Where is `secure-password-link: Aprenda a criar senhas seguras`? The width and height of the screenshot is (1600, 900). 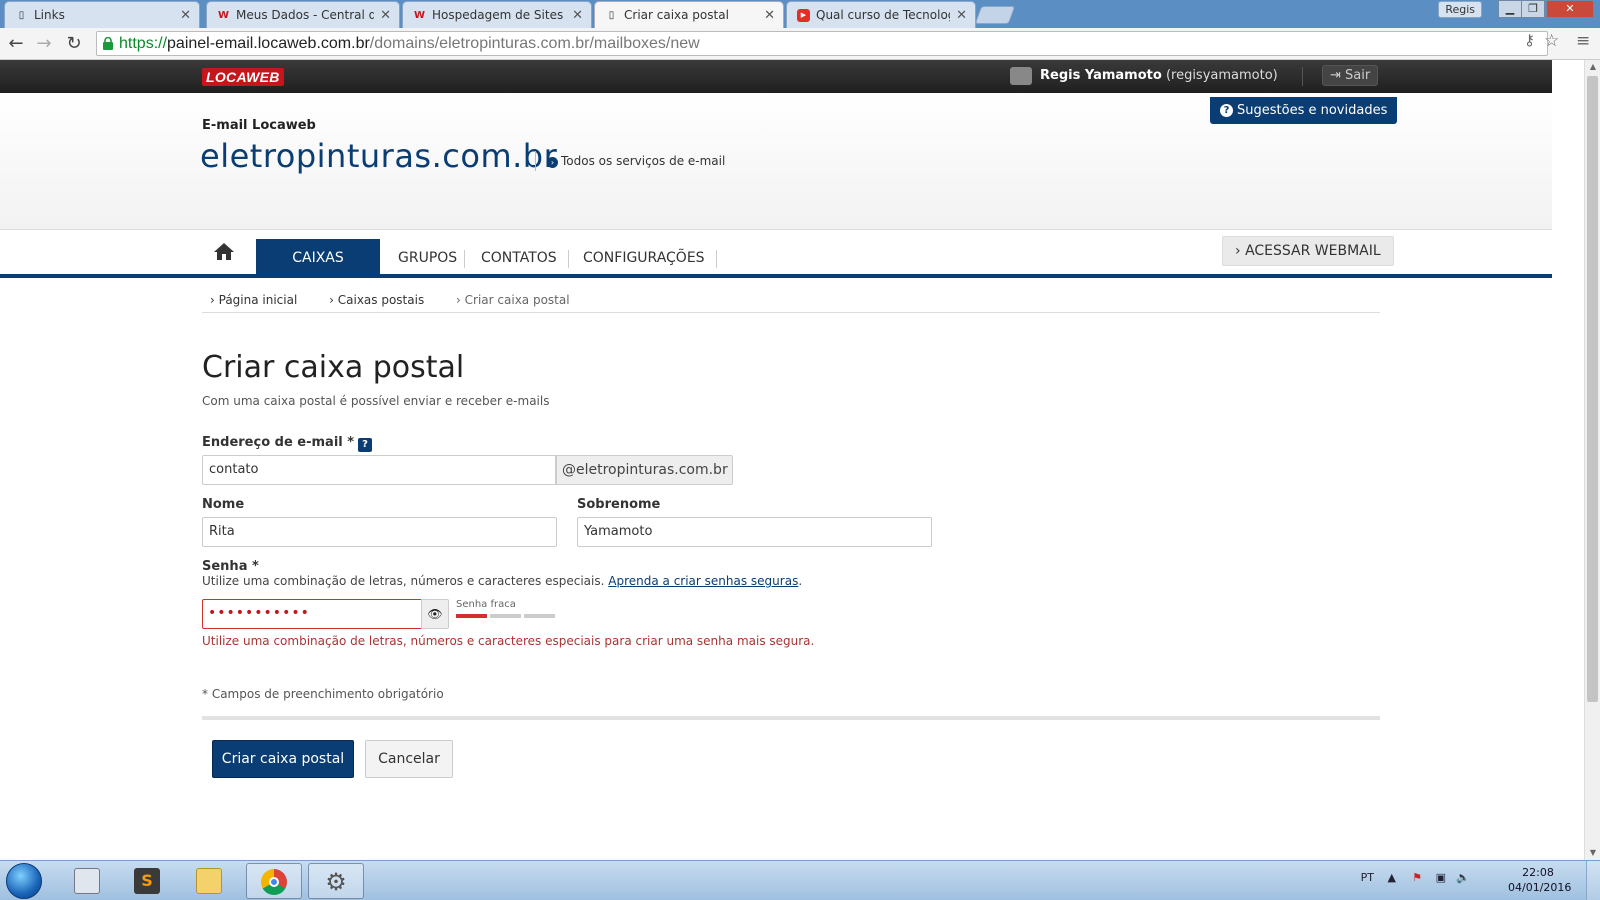
secure-password-link: Aprenda a criar senhas seguras is located at coordinates (703, 581).